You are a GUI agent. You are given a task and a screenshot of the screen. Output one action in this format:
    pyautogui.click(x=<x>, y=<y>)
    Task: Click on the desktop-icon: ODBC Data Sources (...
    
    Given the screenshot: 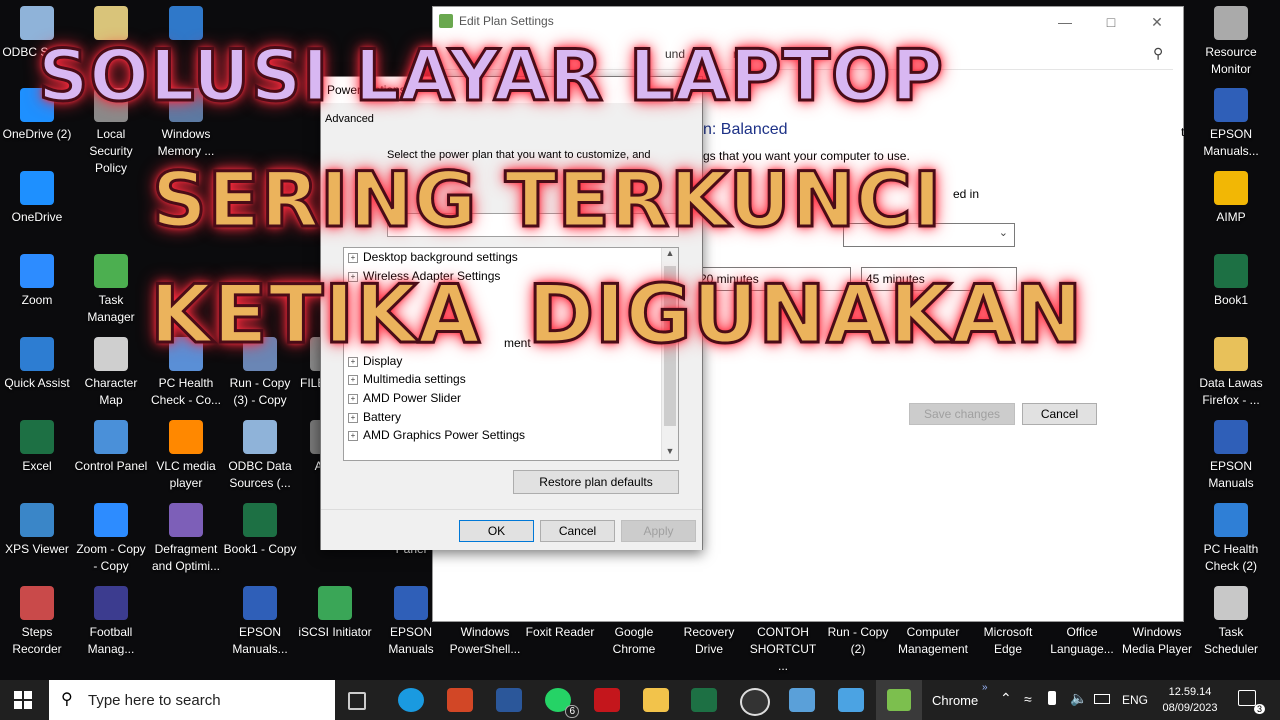 What is the action you would take?
    pyautogui.click(x=260, y=456)
    